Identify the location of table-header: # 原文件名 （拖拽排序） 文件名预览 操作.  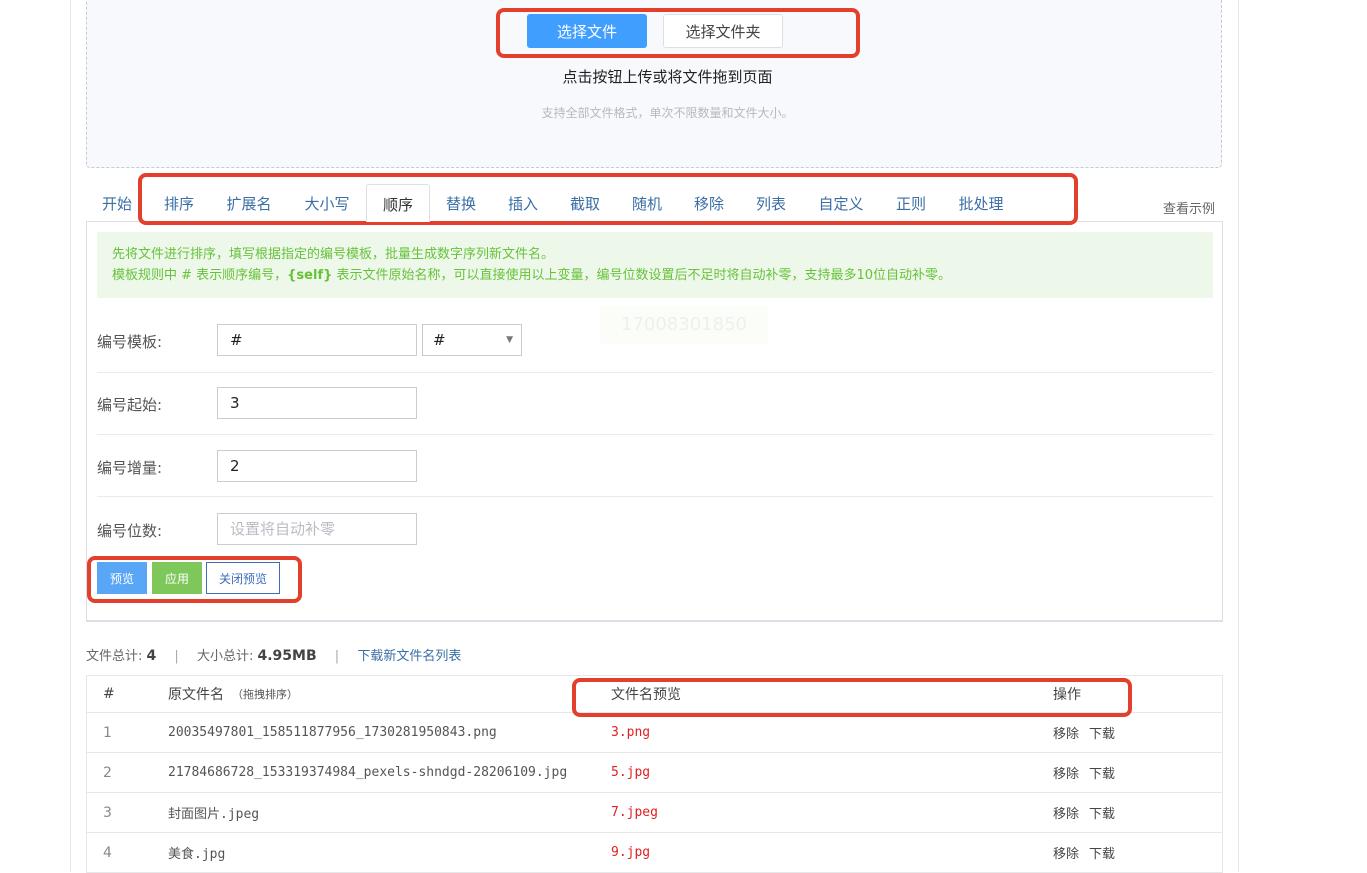
(654, 694).